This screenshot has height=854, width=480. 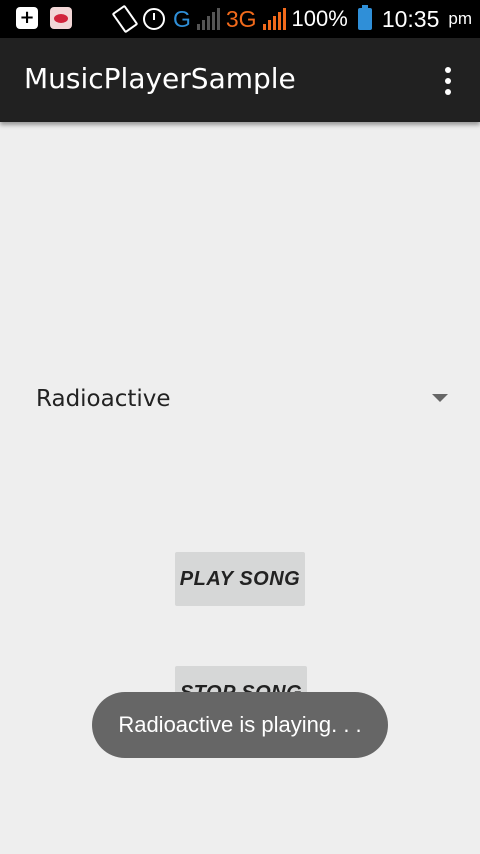 What do you see at coordinates (448, 81) in the screenshot?
I see `overflow-menu-icon` at bounding box center [448, 81].